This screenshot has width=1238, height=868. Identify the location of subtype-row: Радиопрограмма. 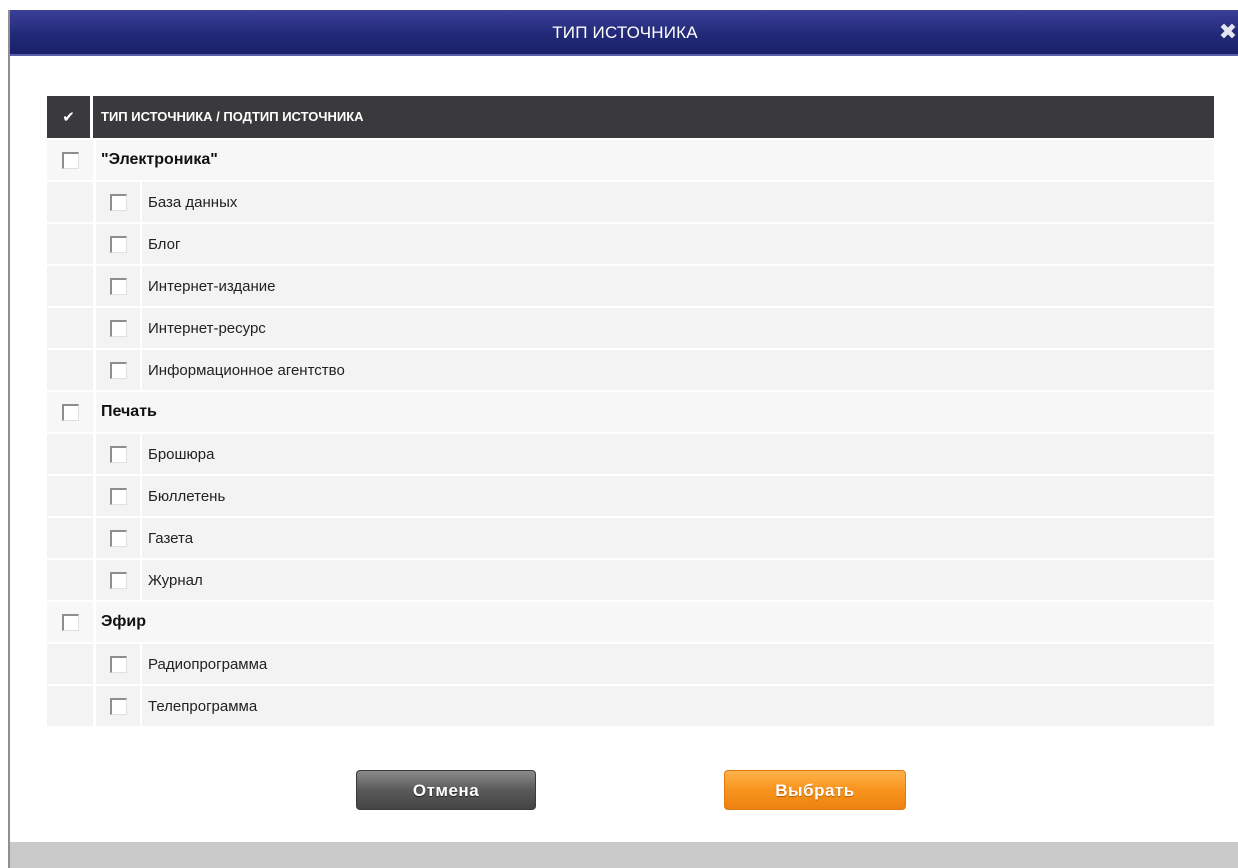
(630, 664).